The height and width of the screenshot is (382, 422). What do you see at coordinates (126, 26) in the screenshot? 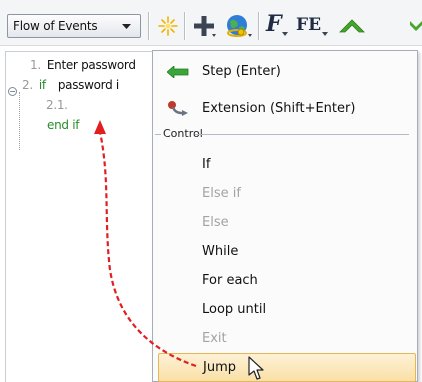
I see `chevron-down-icon` at bounding box center [126, 26].